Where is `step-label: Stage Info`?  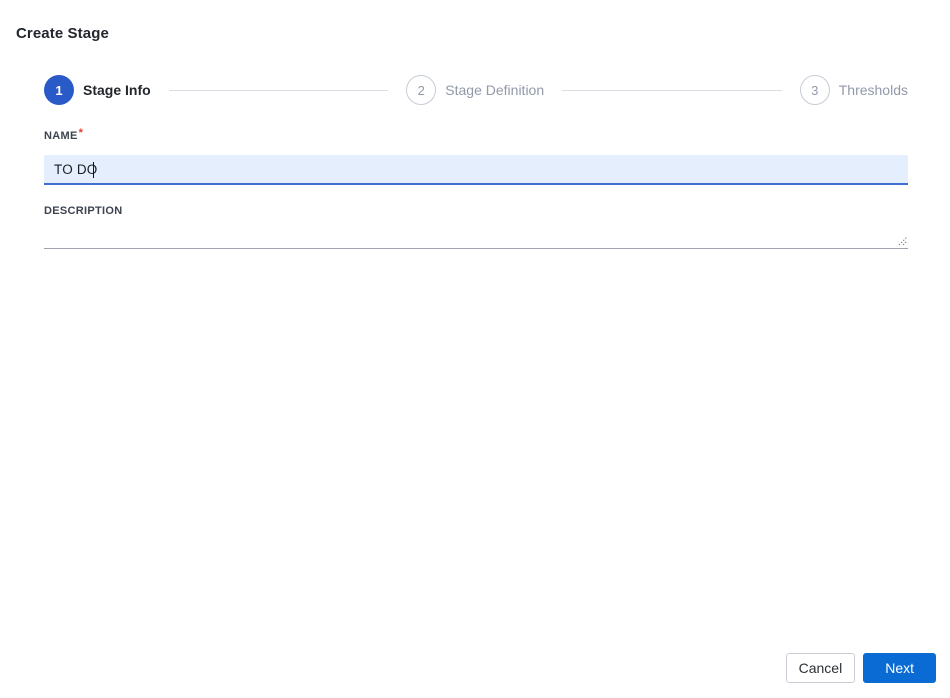 step-label: Stage Info is located at coordinates (117, 90).